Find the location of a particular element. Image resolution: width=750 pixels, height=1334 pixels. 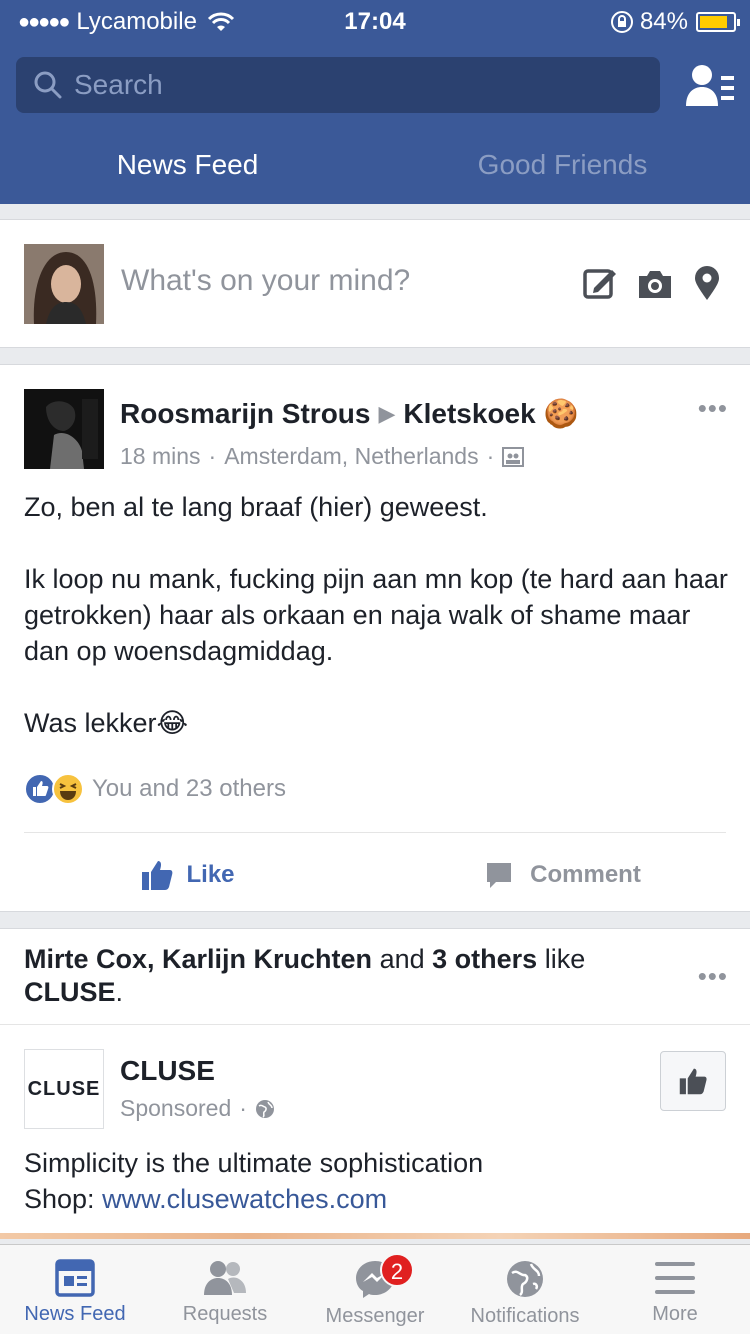

post-author-name: Roosmarijn Strous is located at coordinates (245, 414).